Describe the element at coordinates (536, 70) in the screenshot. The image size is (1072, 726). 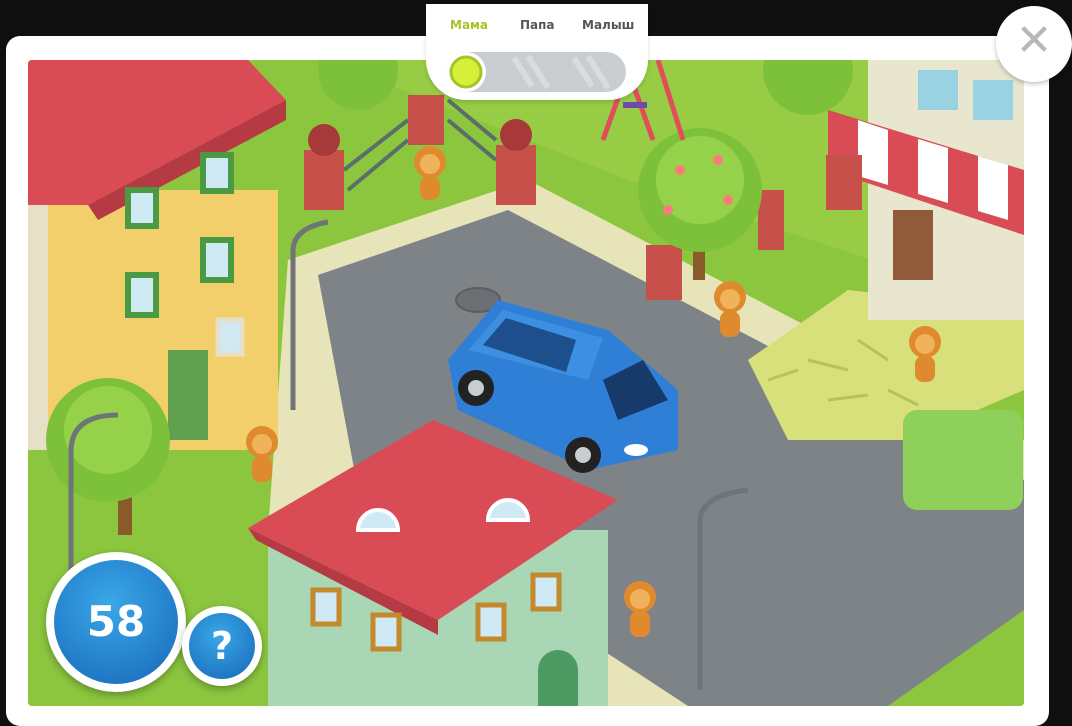
I see `tab-slider-track` at that location.